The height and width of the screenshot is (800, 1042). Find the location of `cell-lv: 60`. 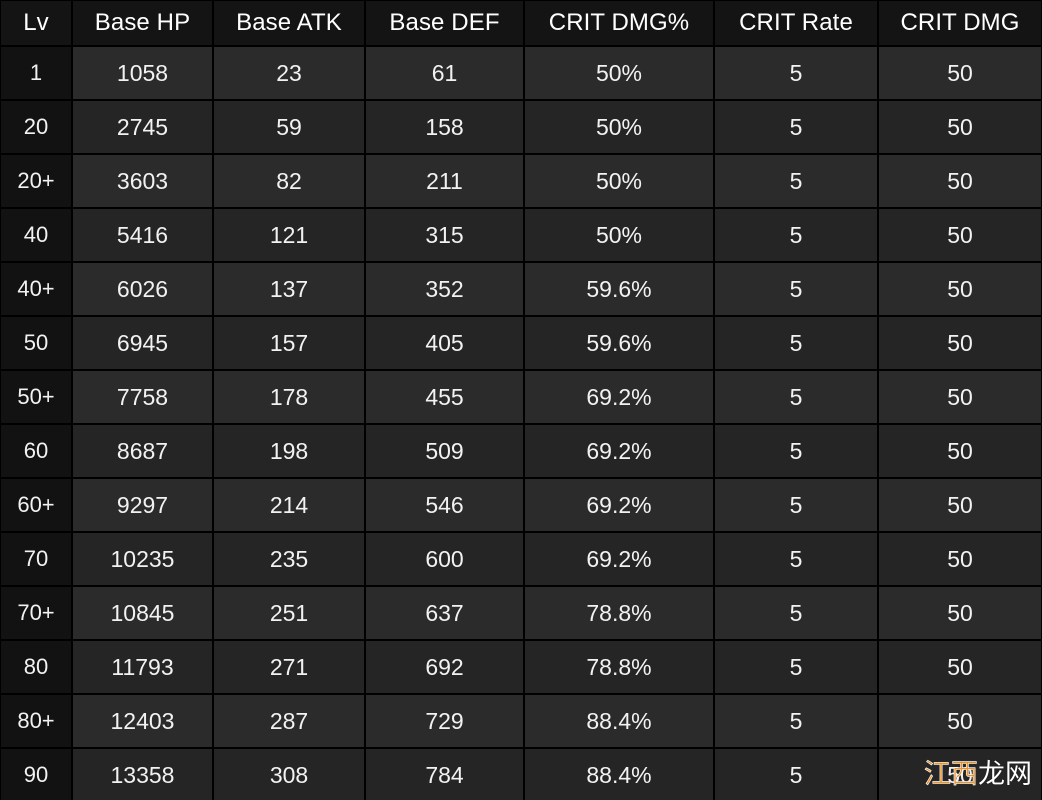

cell-lv: 60 is located at coordinates (36, 451).